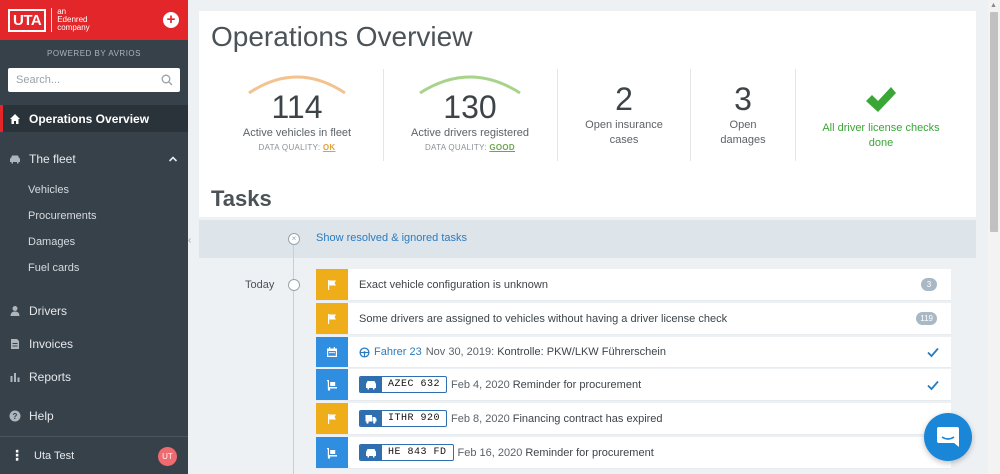  Describe the element at coordinates (577, 384) in the screenshot. I see `task-title: Reminder for procurement` at that location.